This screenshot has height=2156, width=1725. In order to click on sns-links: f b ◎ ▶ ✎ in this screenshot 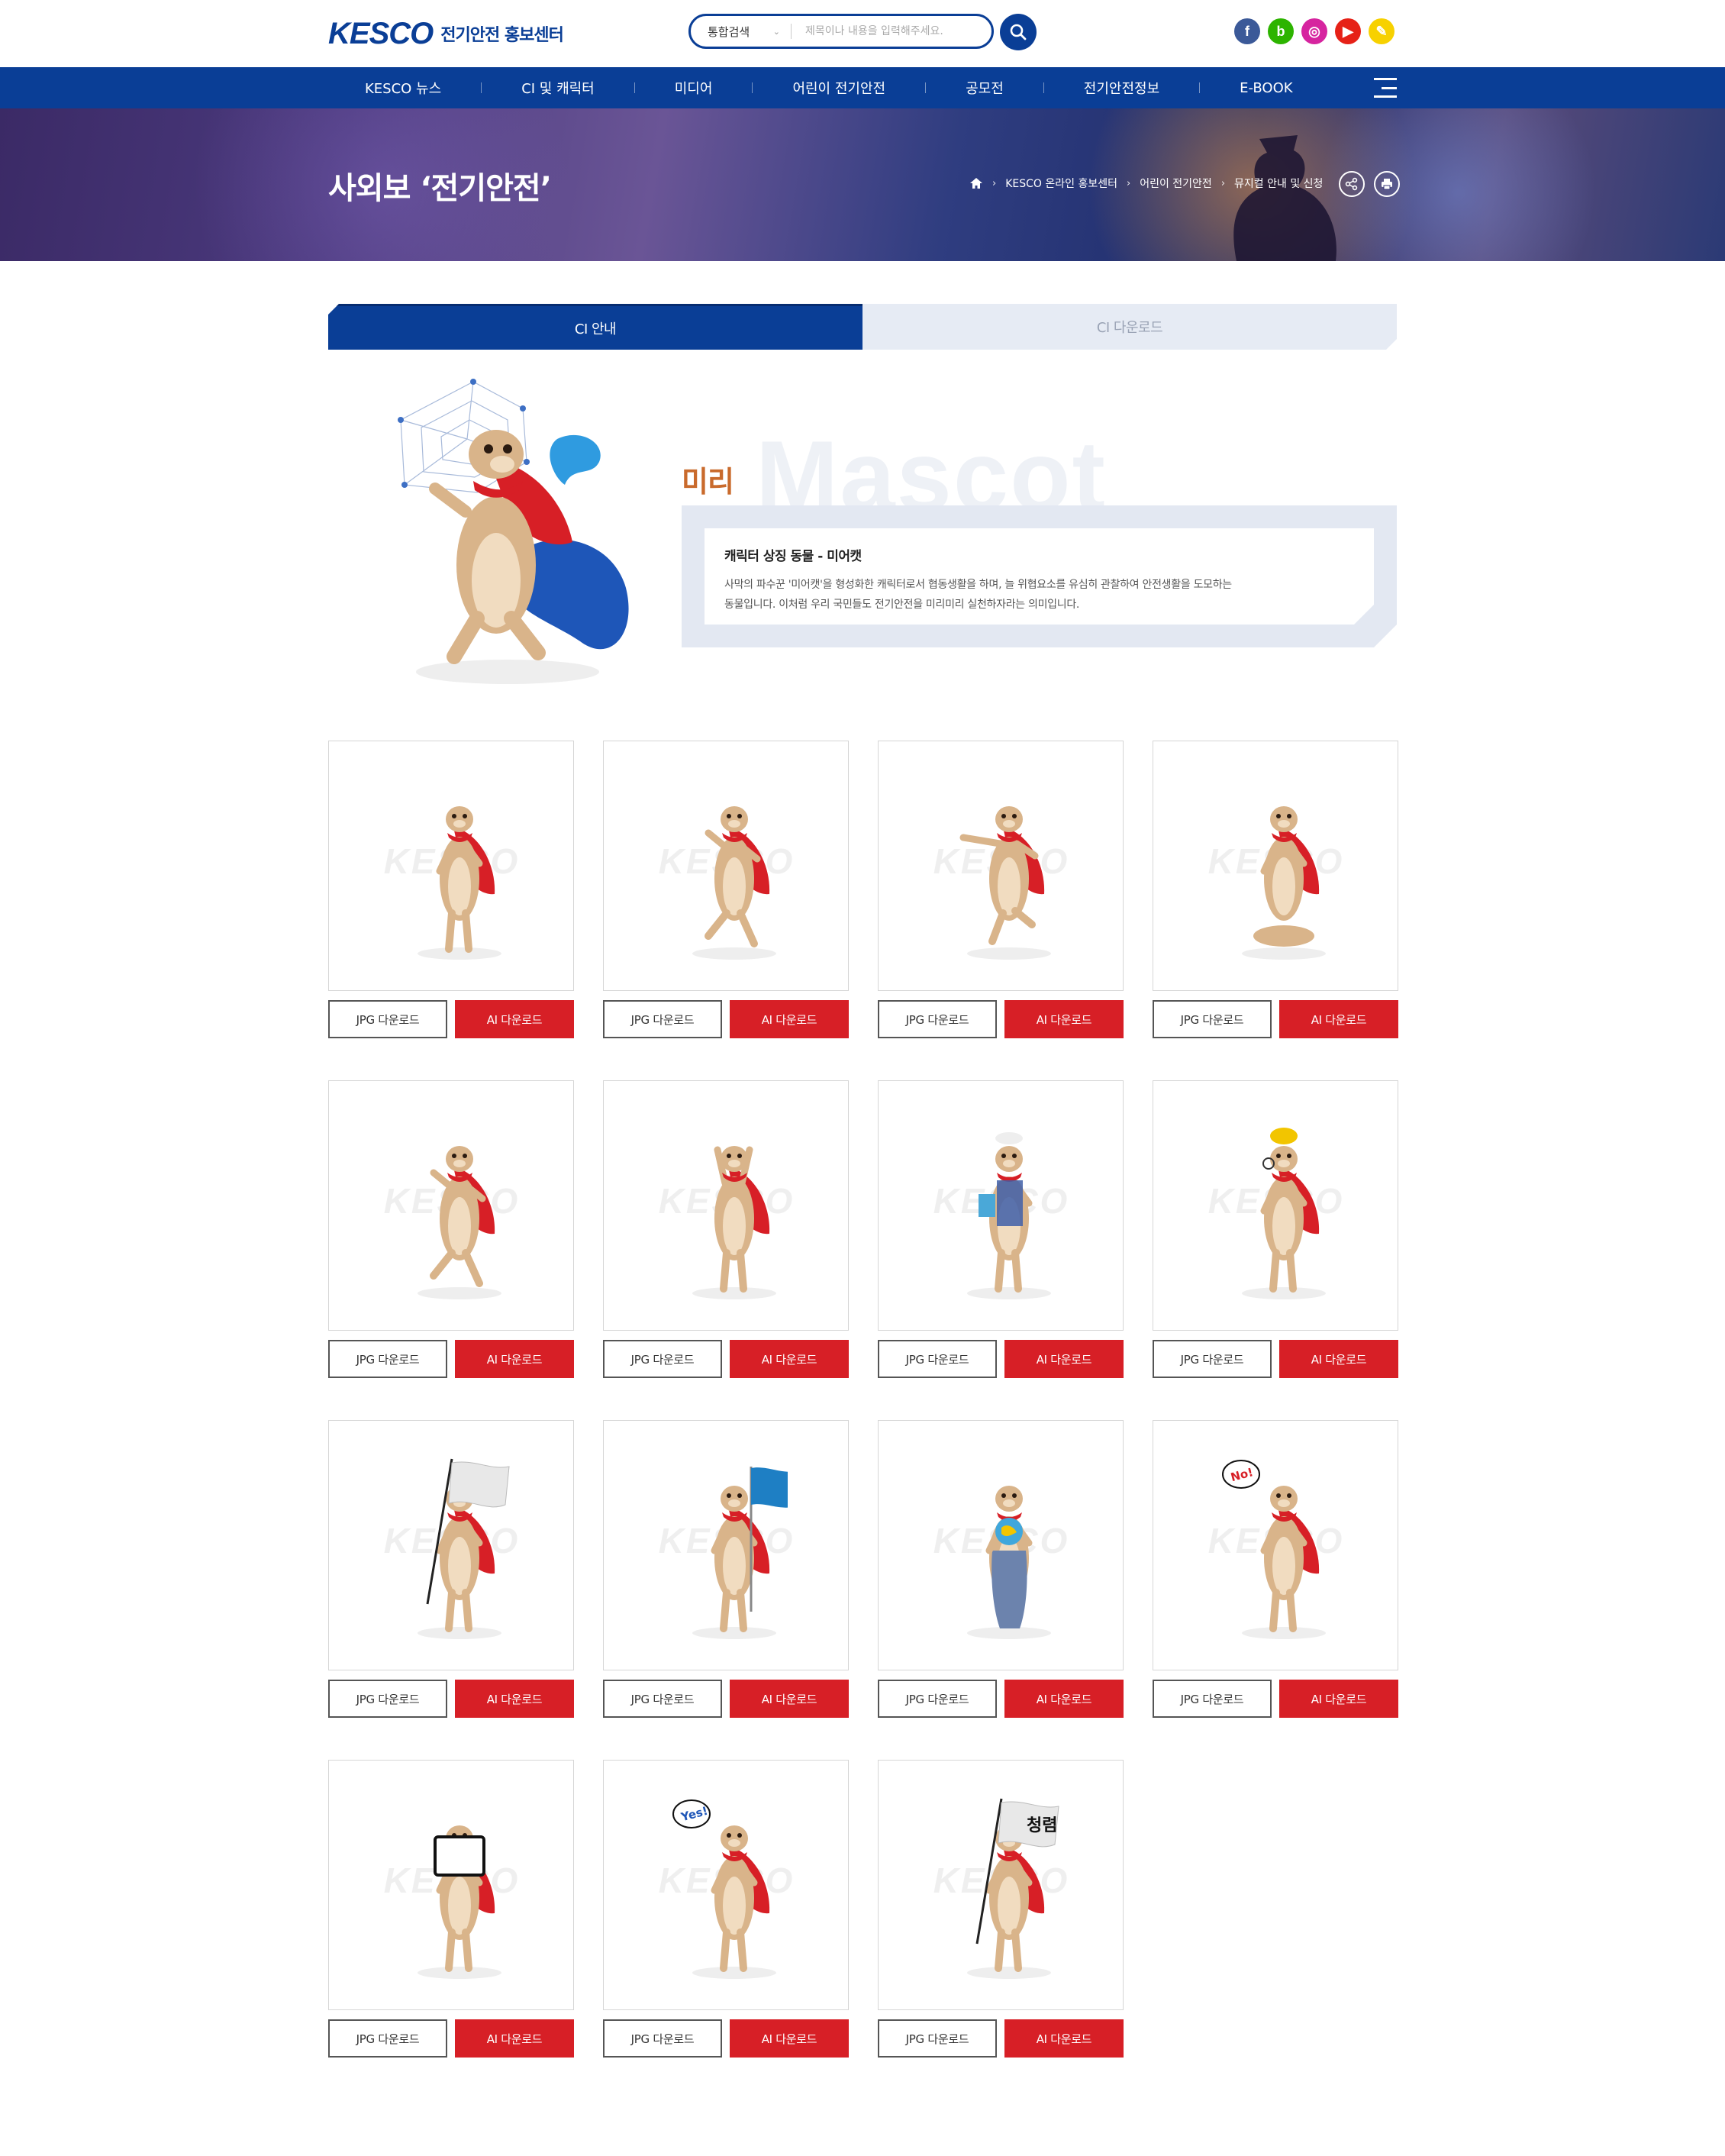, I will do `click(1314, 31)`.